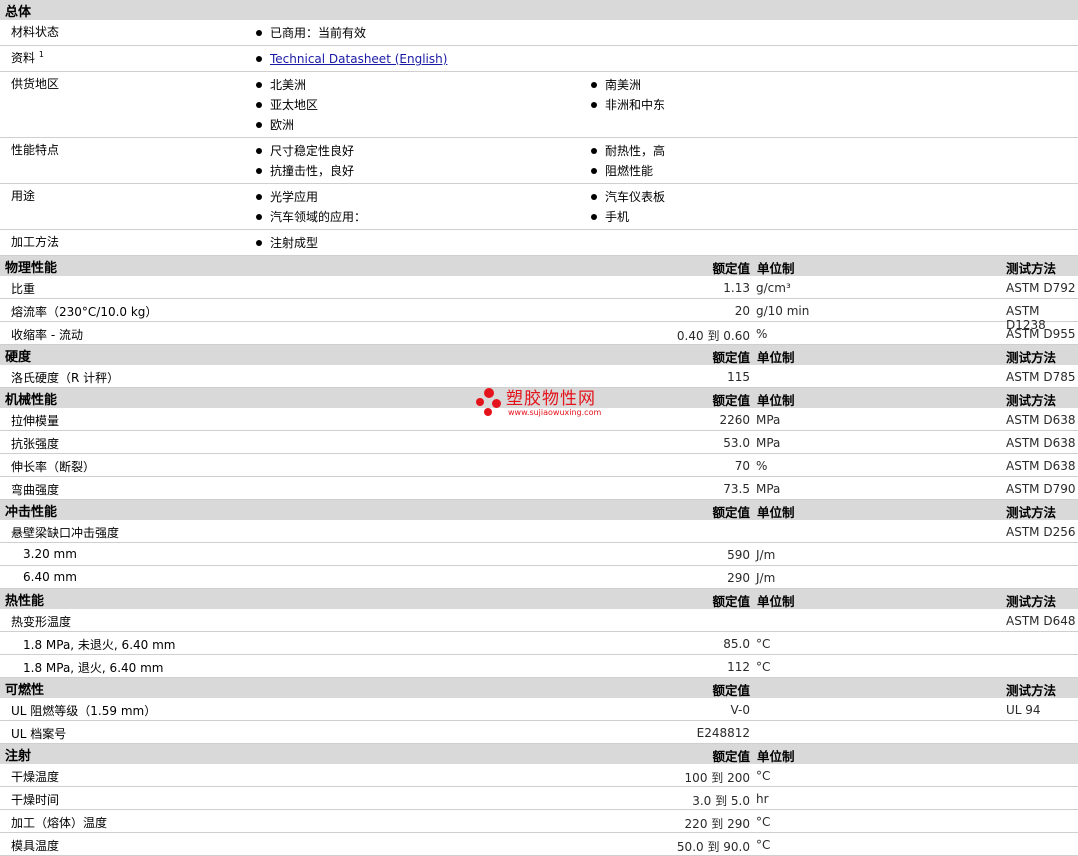  I want to click on property-row: 抗张强度 53.0 MPa ASTM D638, so click(539, 442).